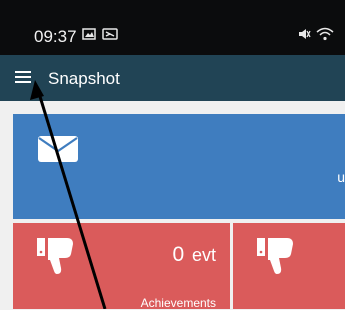 This screenshot has height=310, width=345. I want to click on wifi-icon, so click(325, 36).